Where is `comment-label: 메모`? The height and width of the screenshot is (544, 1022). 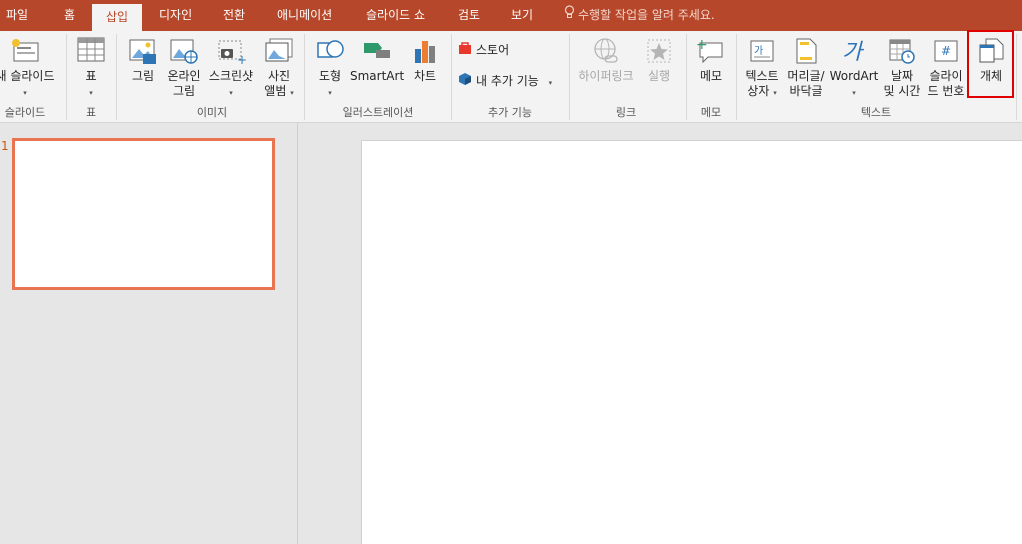
comment-label: 메모 is located at coordinates (711, 76).